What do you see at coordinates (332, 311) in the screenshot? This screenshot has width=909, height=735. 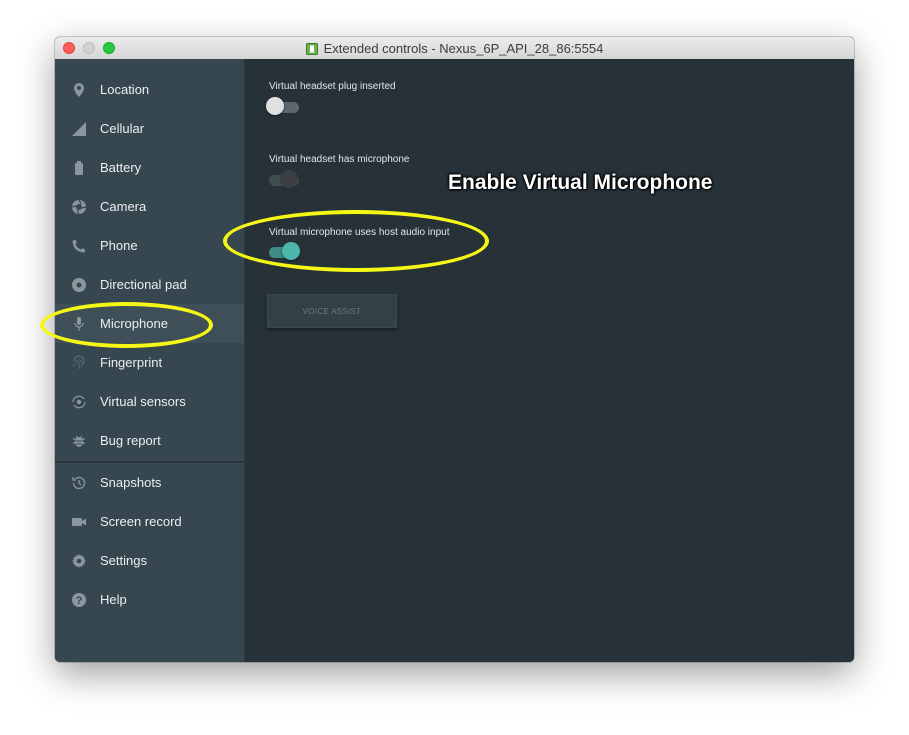 I see `voice-assist-button: VOICE ASSIST` at bounding box center [332, 311].